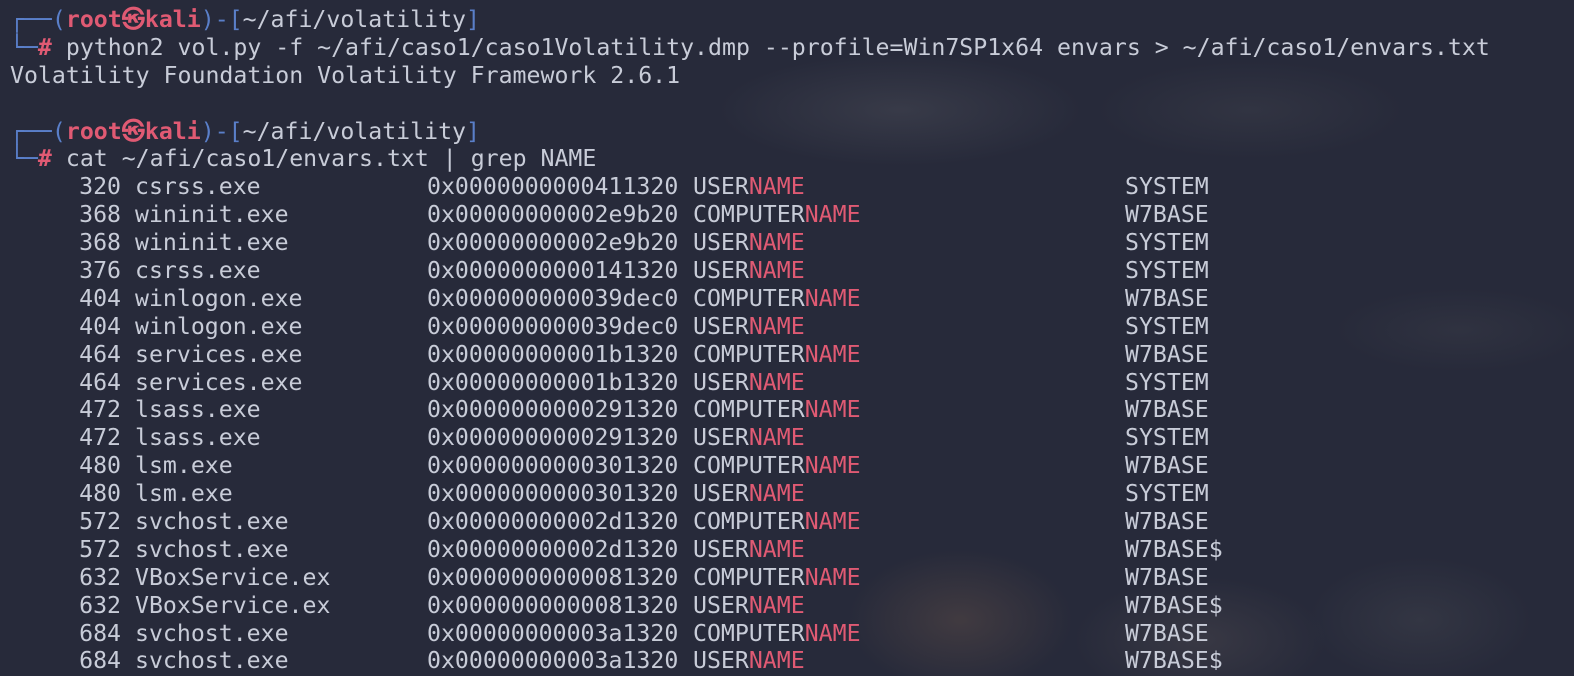  I want to click on pid-cell: 320, so click(100, 187).